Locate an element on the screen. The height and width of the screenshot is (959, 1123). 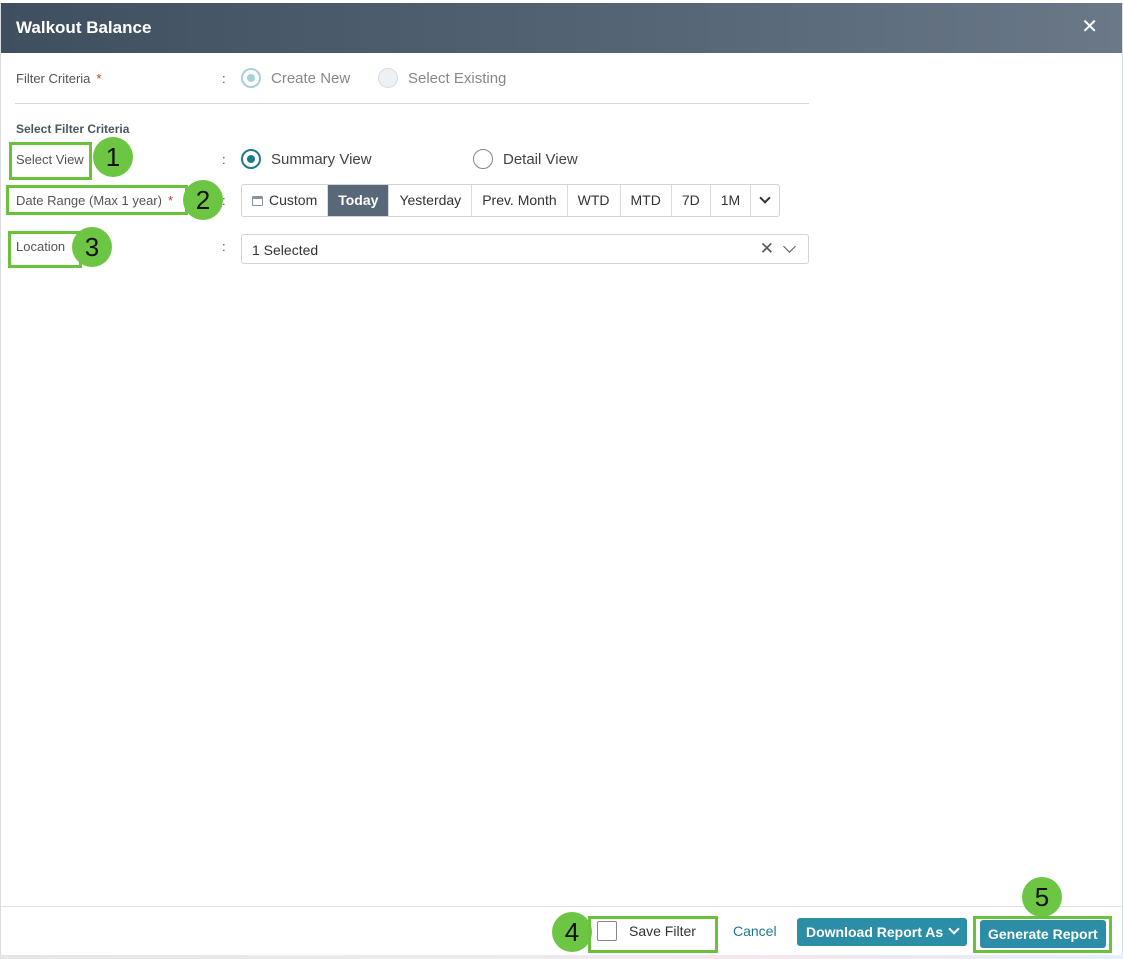
annotation-badge-2: 2 is located at coordinates (203, 200).